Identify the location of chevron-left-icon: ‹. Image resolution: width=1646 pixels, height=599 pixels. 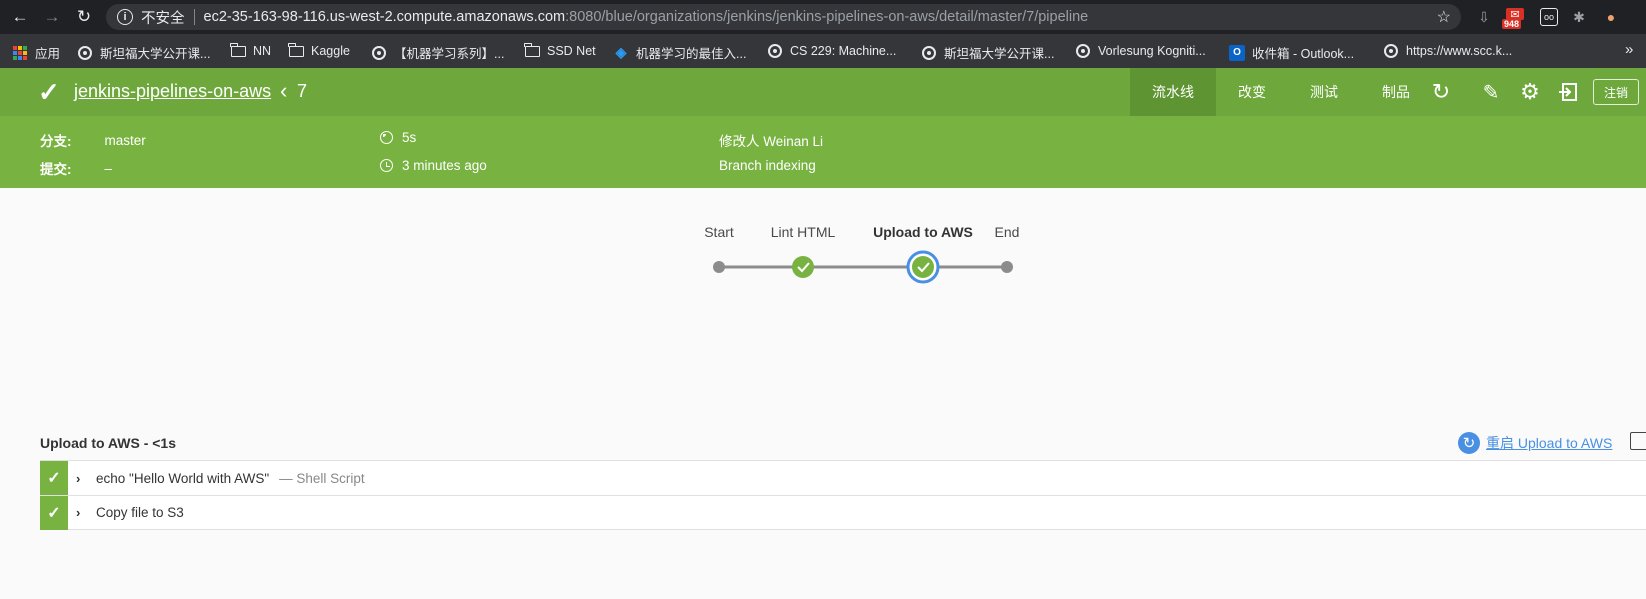
(284, 90).